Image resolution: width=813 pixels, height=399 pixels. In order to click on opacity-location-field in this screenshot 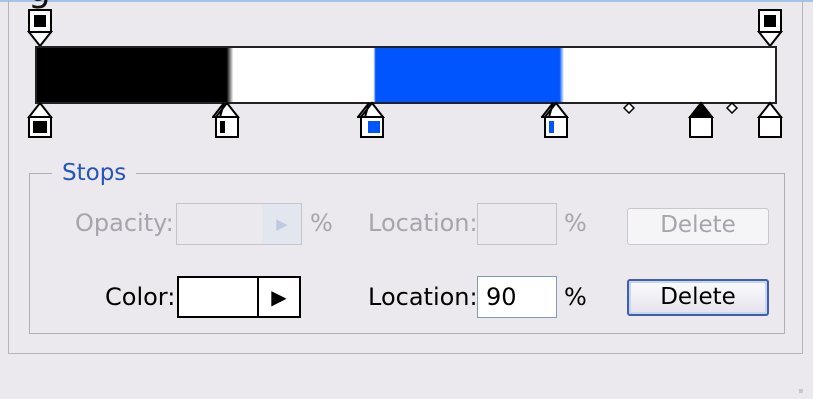, I will do `click(517, 224)`.